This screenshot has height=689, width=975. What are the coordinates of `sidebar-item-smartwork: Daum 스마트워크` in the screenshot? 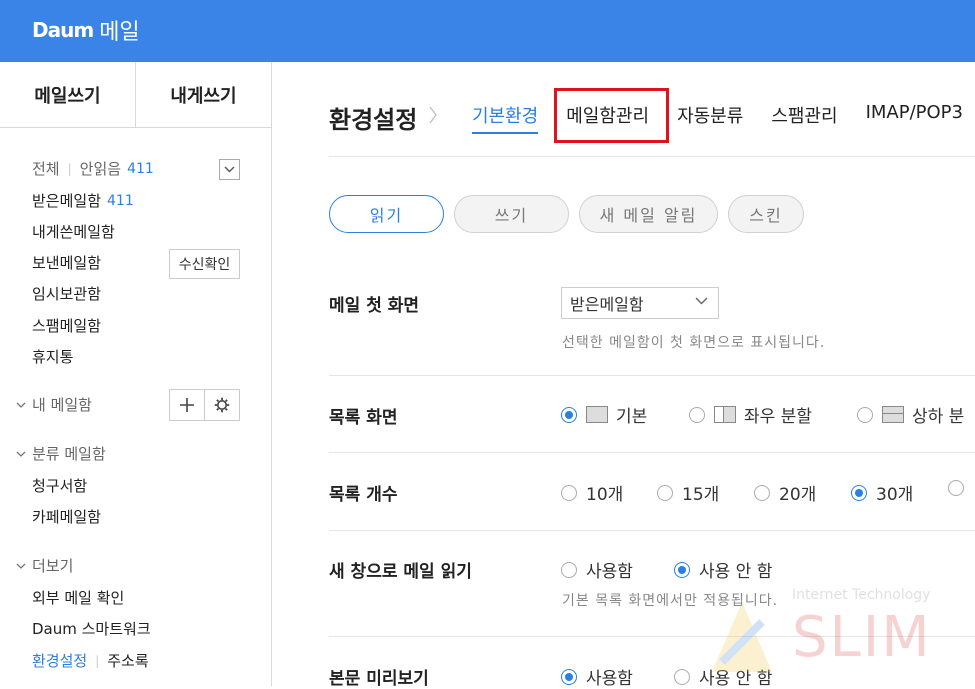 It's located at (91, 628).